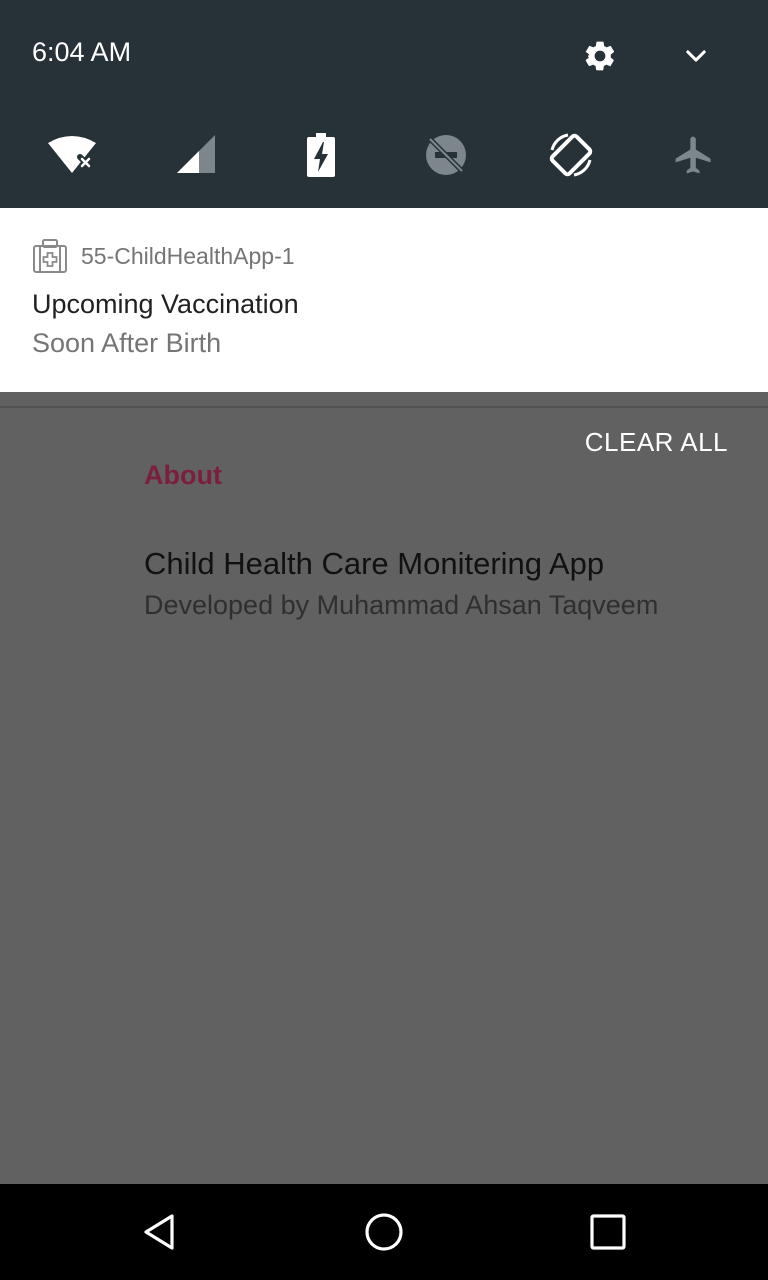  I want to click on home-circle-icon, so click(384, 1232).